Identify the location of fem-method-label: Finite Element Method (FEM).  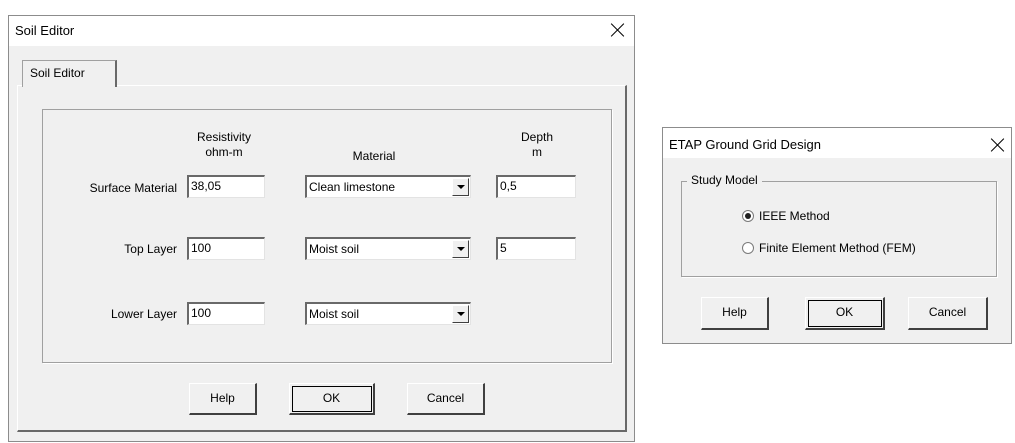
(837, 248).